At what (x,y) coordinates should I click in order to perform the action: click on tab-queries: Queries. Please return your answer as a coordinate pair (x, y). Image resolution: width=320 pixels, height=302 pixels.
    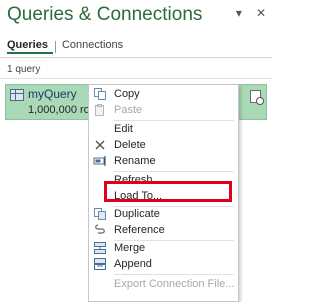
    Looking at the image, I should click on (30, 46).